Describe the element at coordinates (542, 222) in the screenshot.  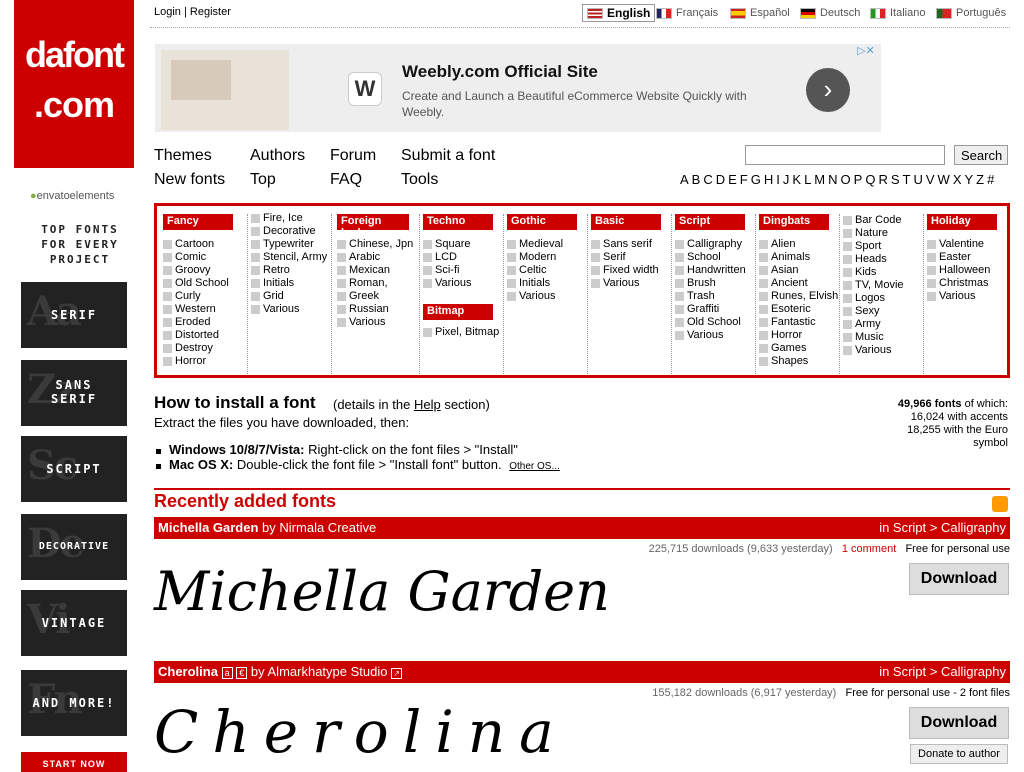
I see `category-header: Gothic` at that location.